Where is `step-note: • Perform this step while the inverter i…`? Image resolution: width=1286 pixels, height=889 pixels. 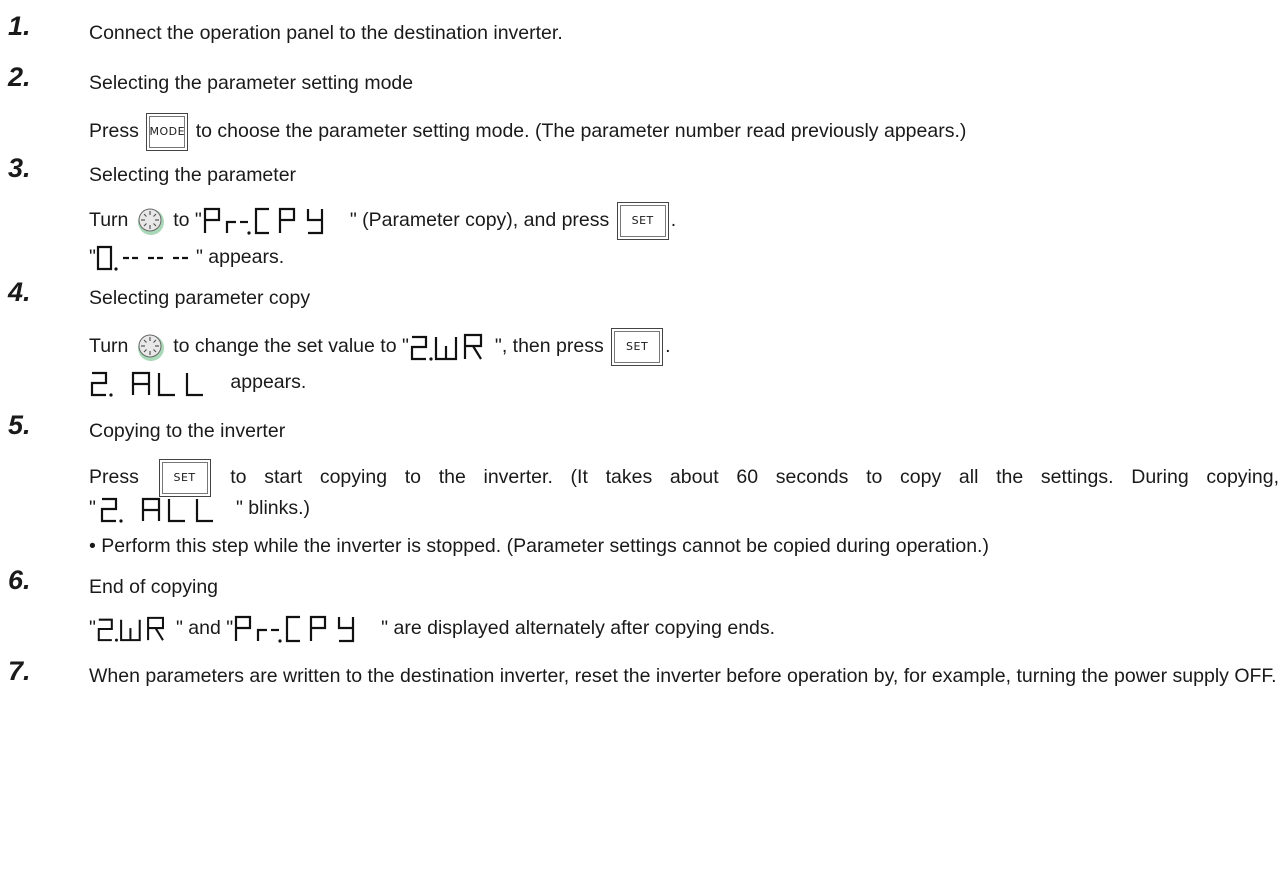
step-note: • Perform this step while the inverter i… is located at coordinates (539, 546).